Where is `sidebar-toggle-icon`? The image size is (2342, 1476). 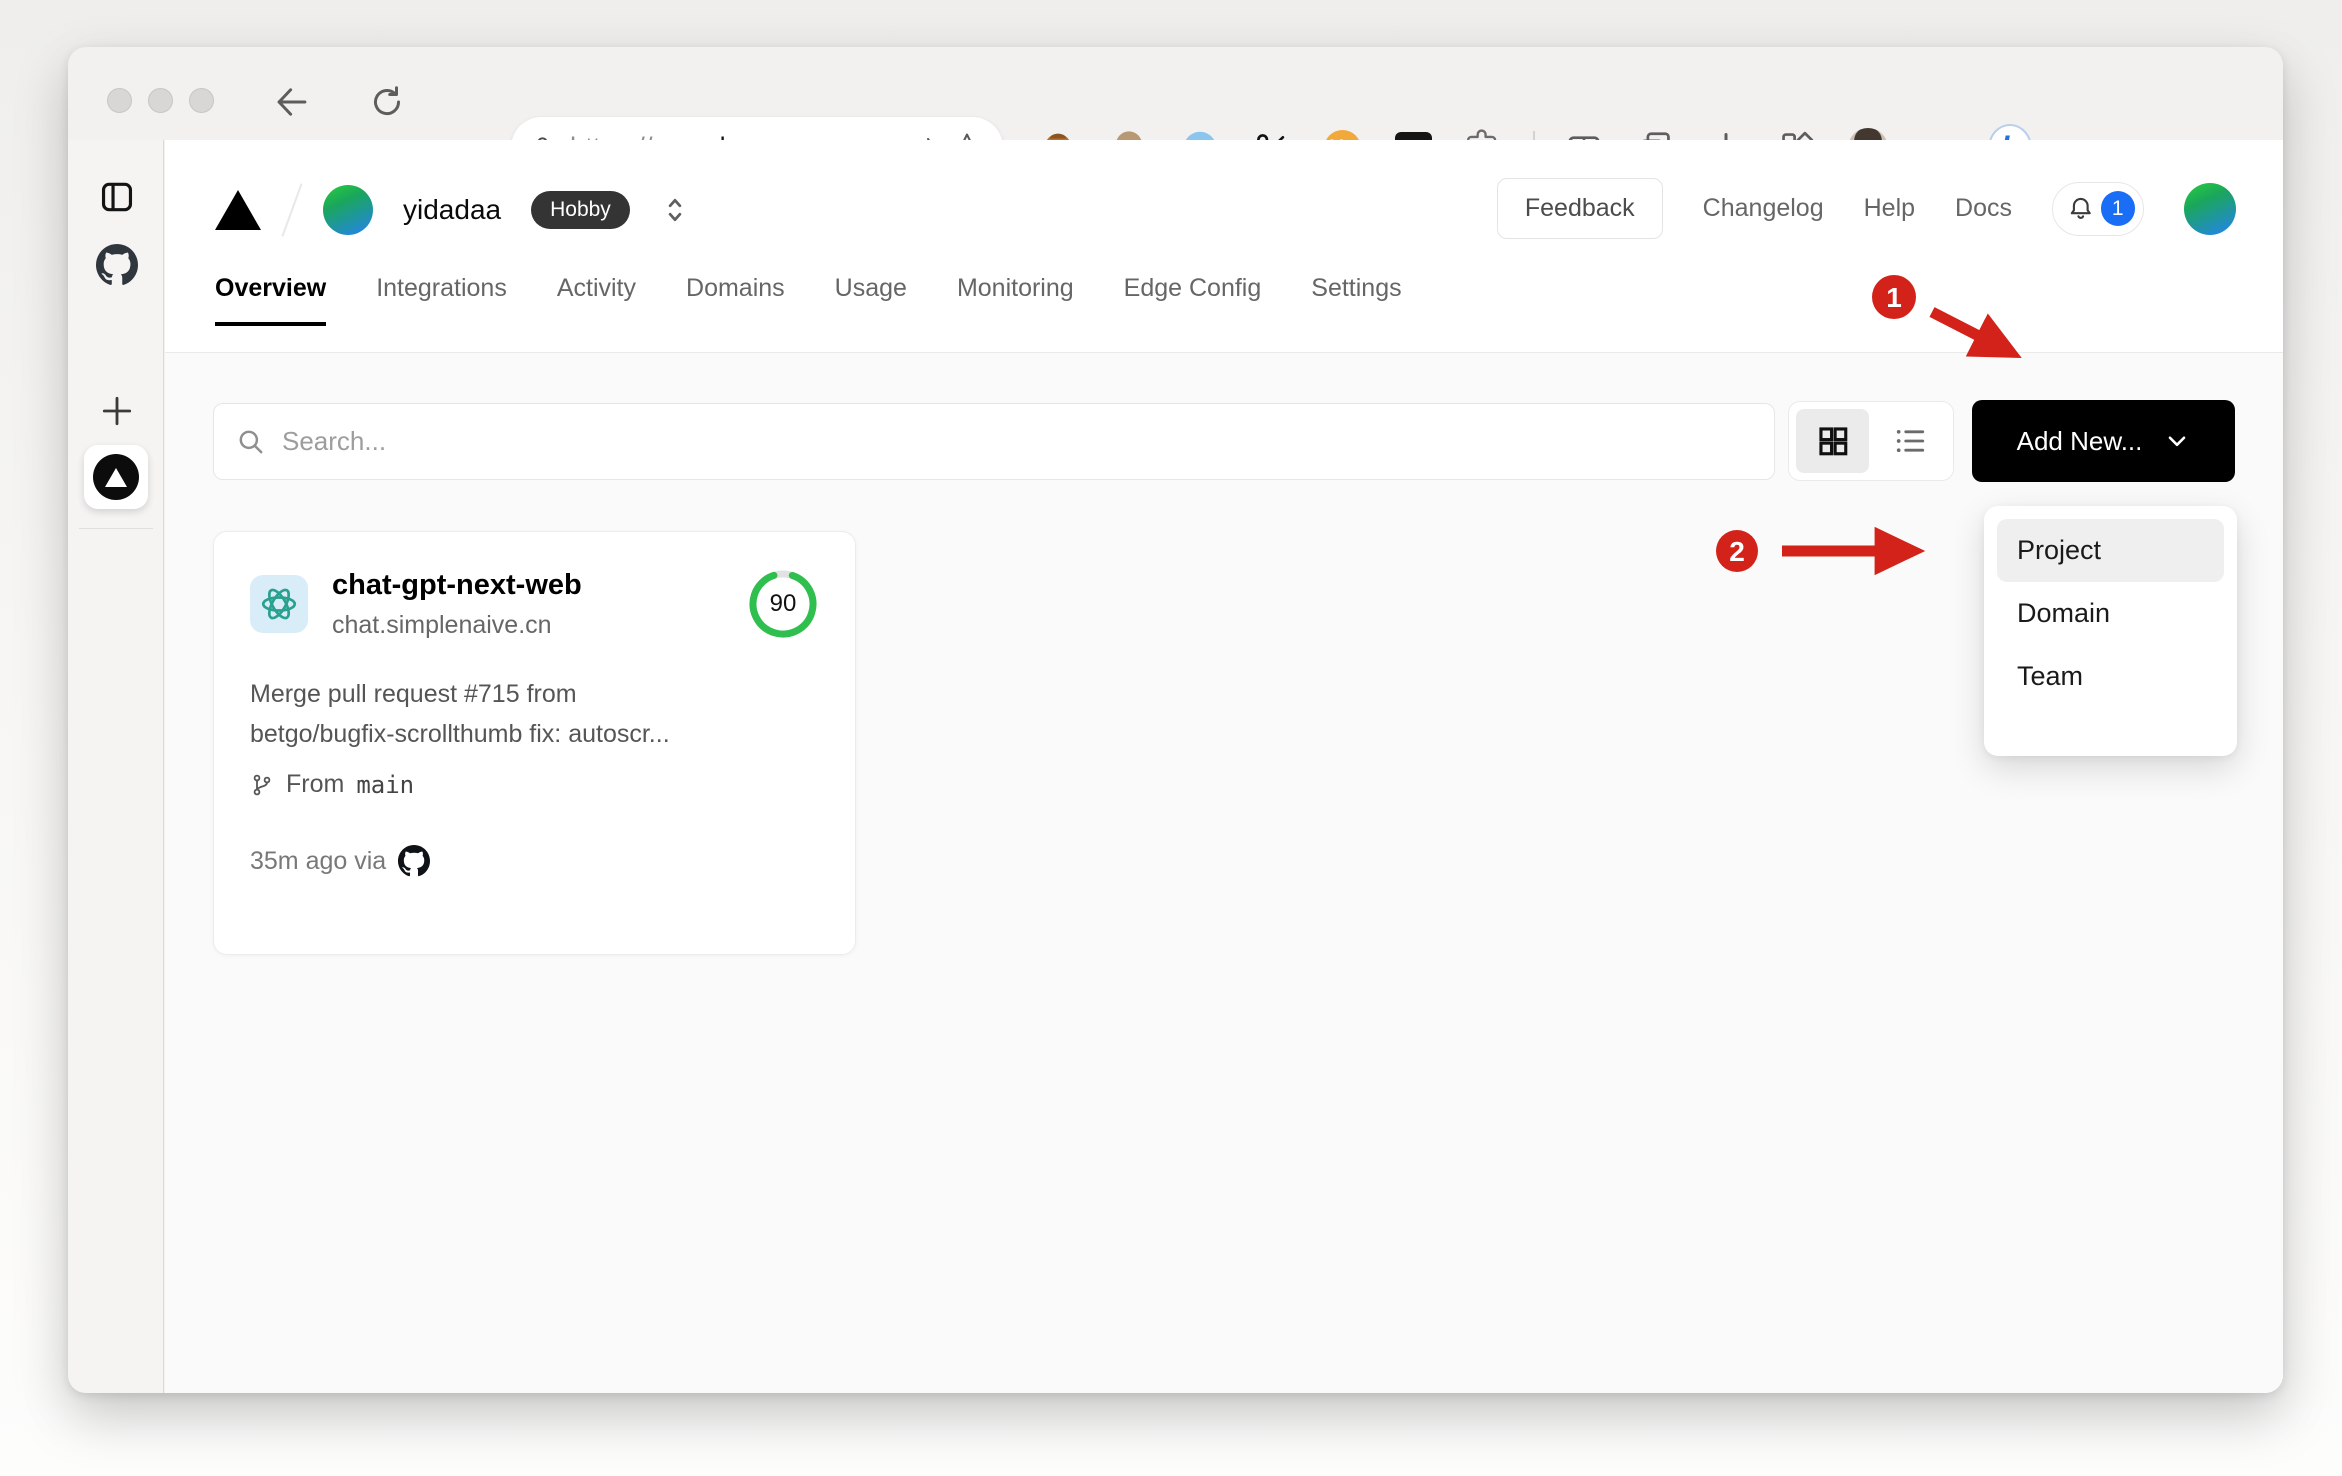 sidebar-toggle-icon is located at coordinates (117, 199).